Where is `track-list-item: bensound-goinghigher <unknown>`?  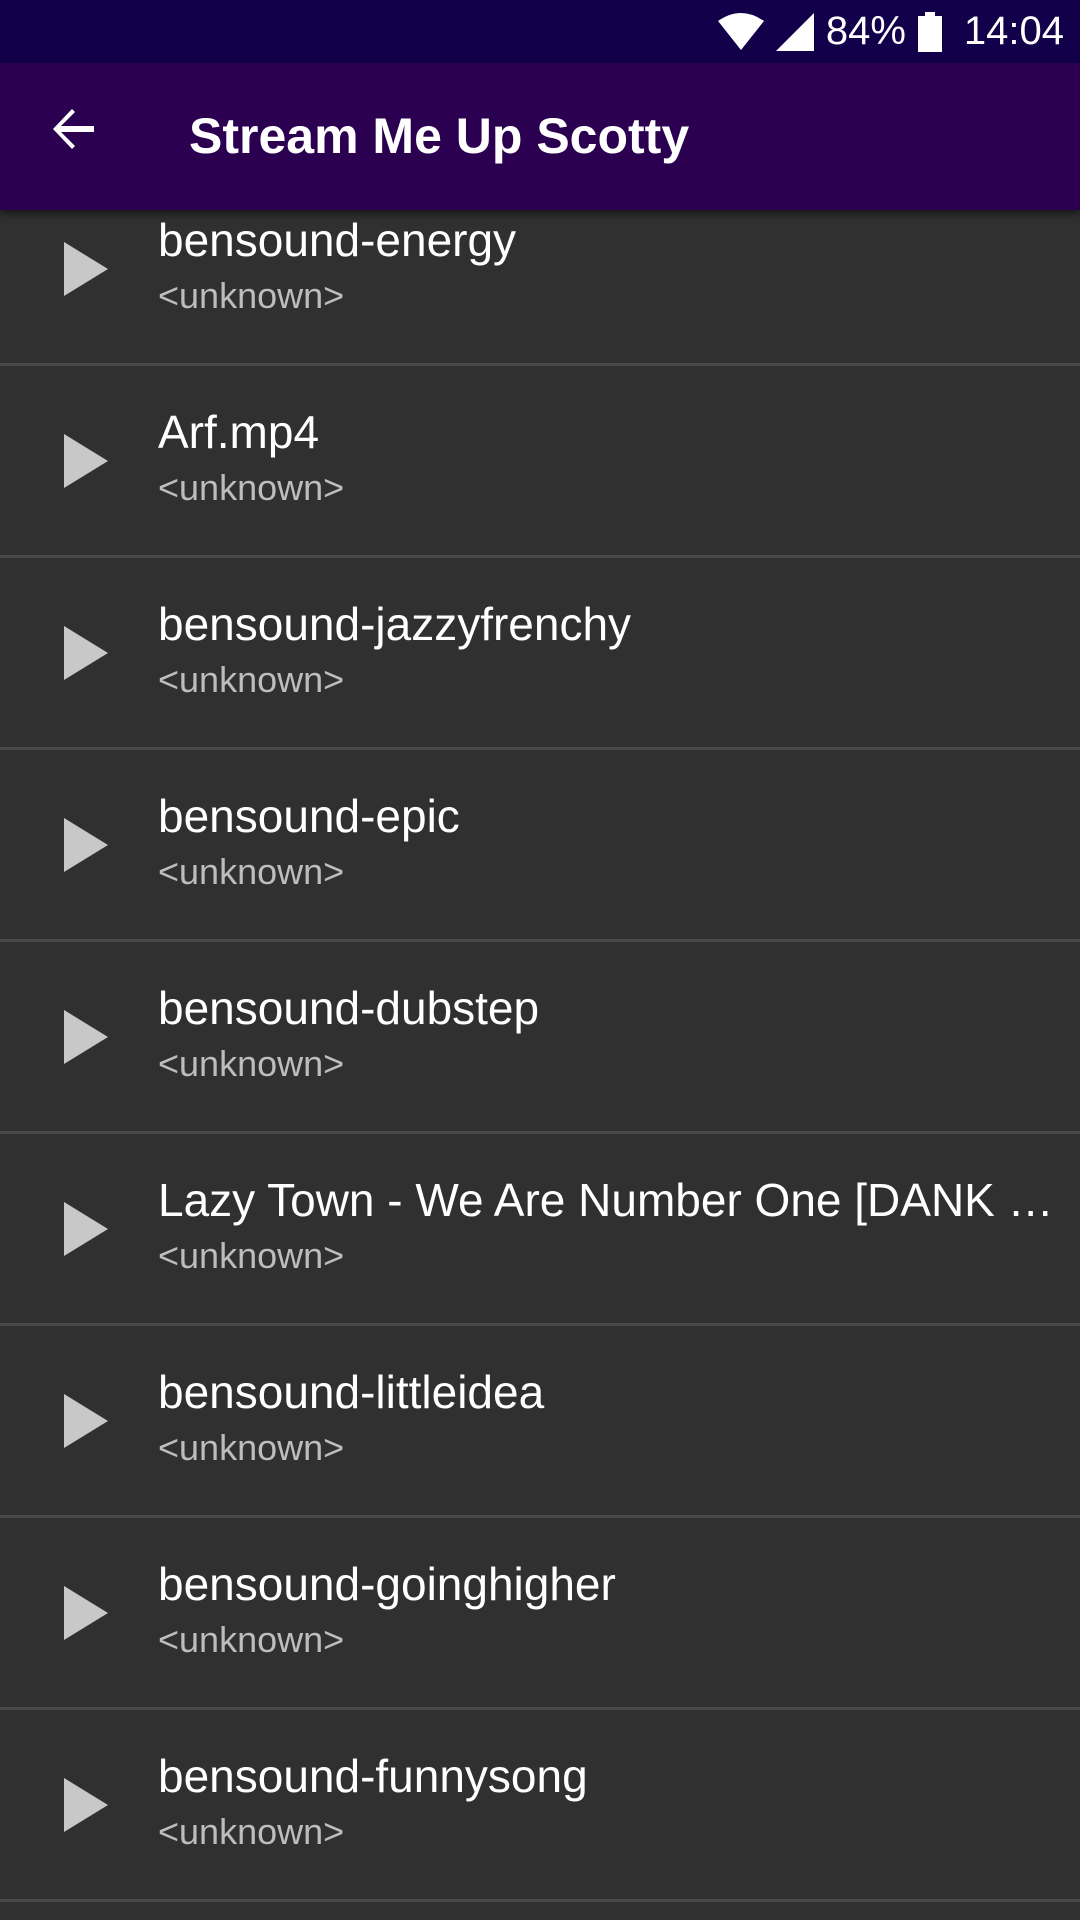
track-list-item: bensound-goinghigher <unknown> is located at coordinates (540, 1614).